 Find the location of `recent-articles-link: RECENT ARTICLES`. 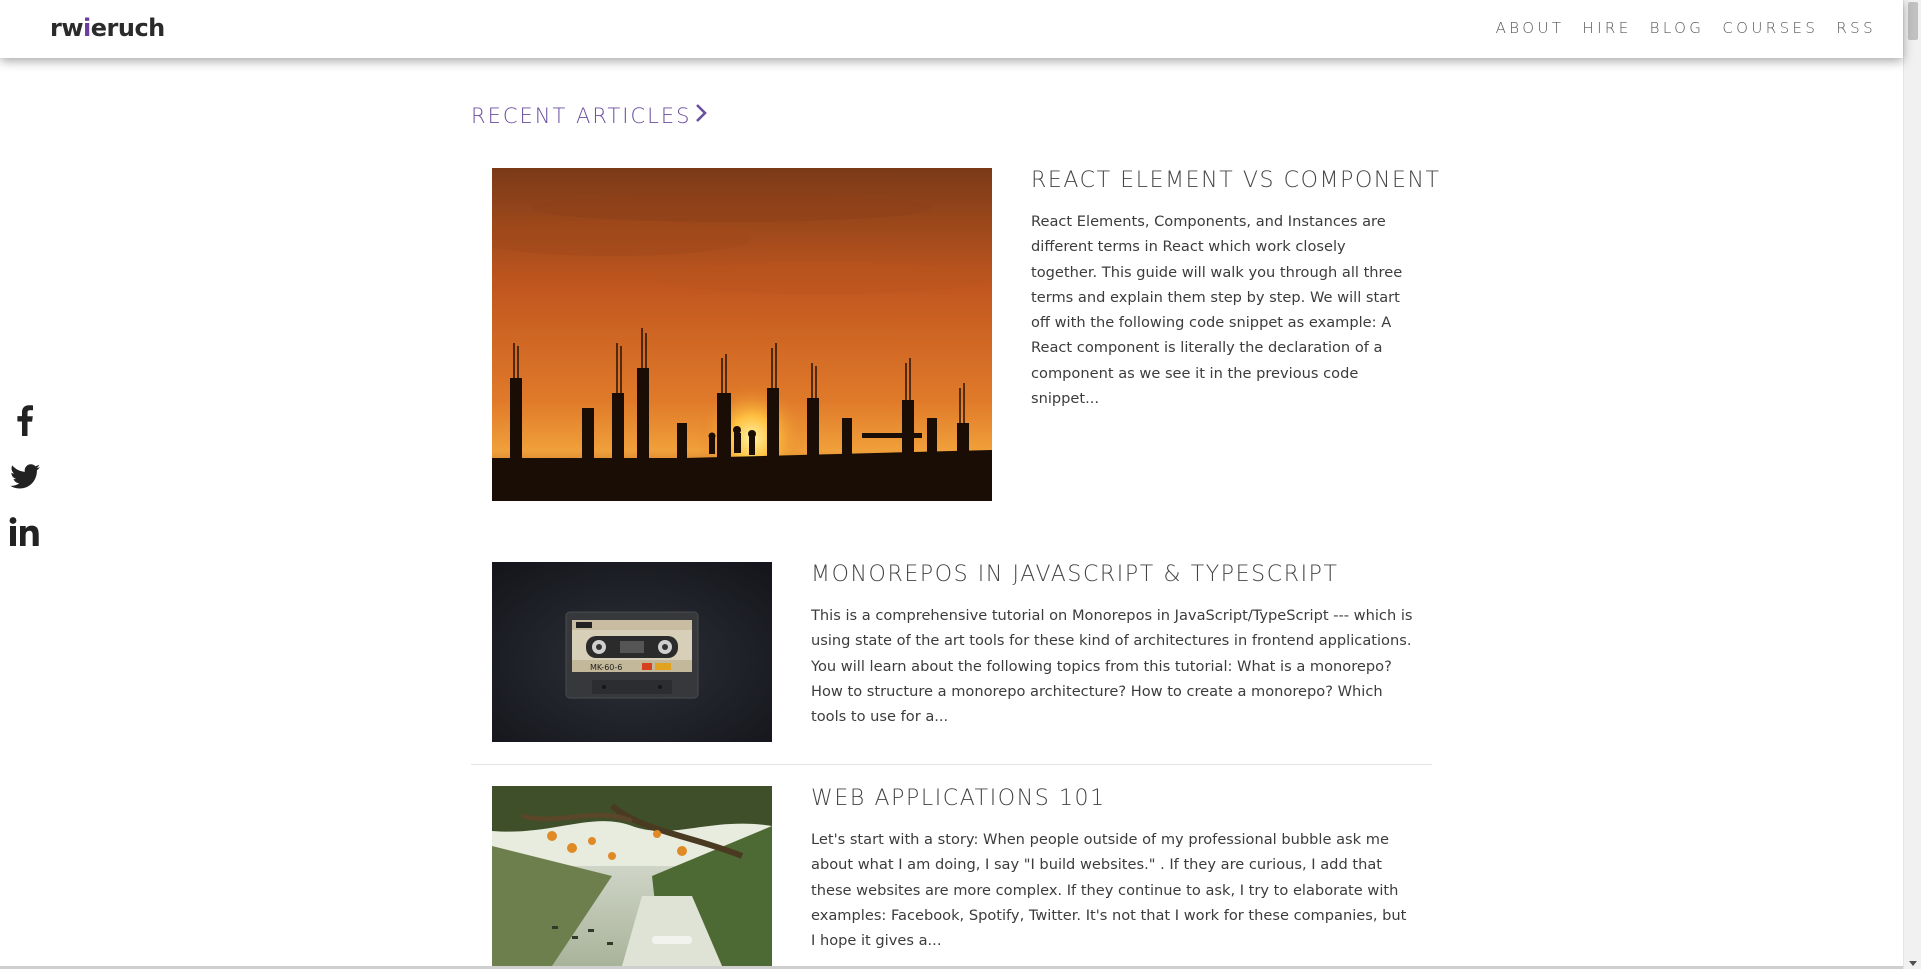

recent-articles-link: RECENT ARTICLES is located at coordinates (589, 115).